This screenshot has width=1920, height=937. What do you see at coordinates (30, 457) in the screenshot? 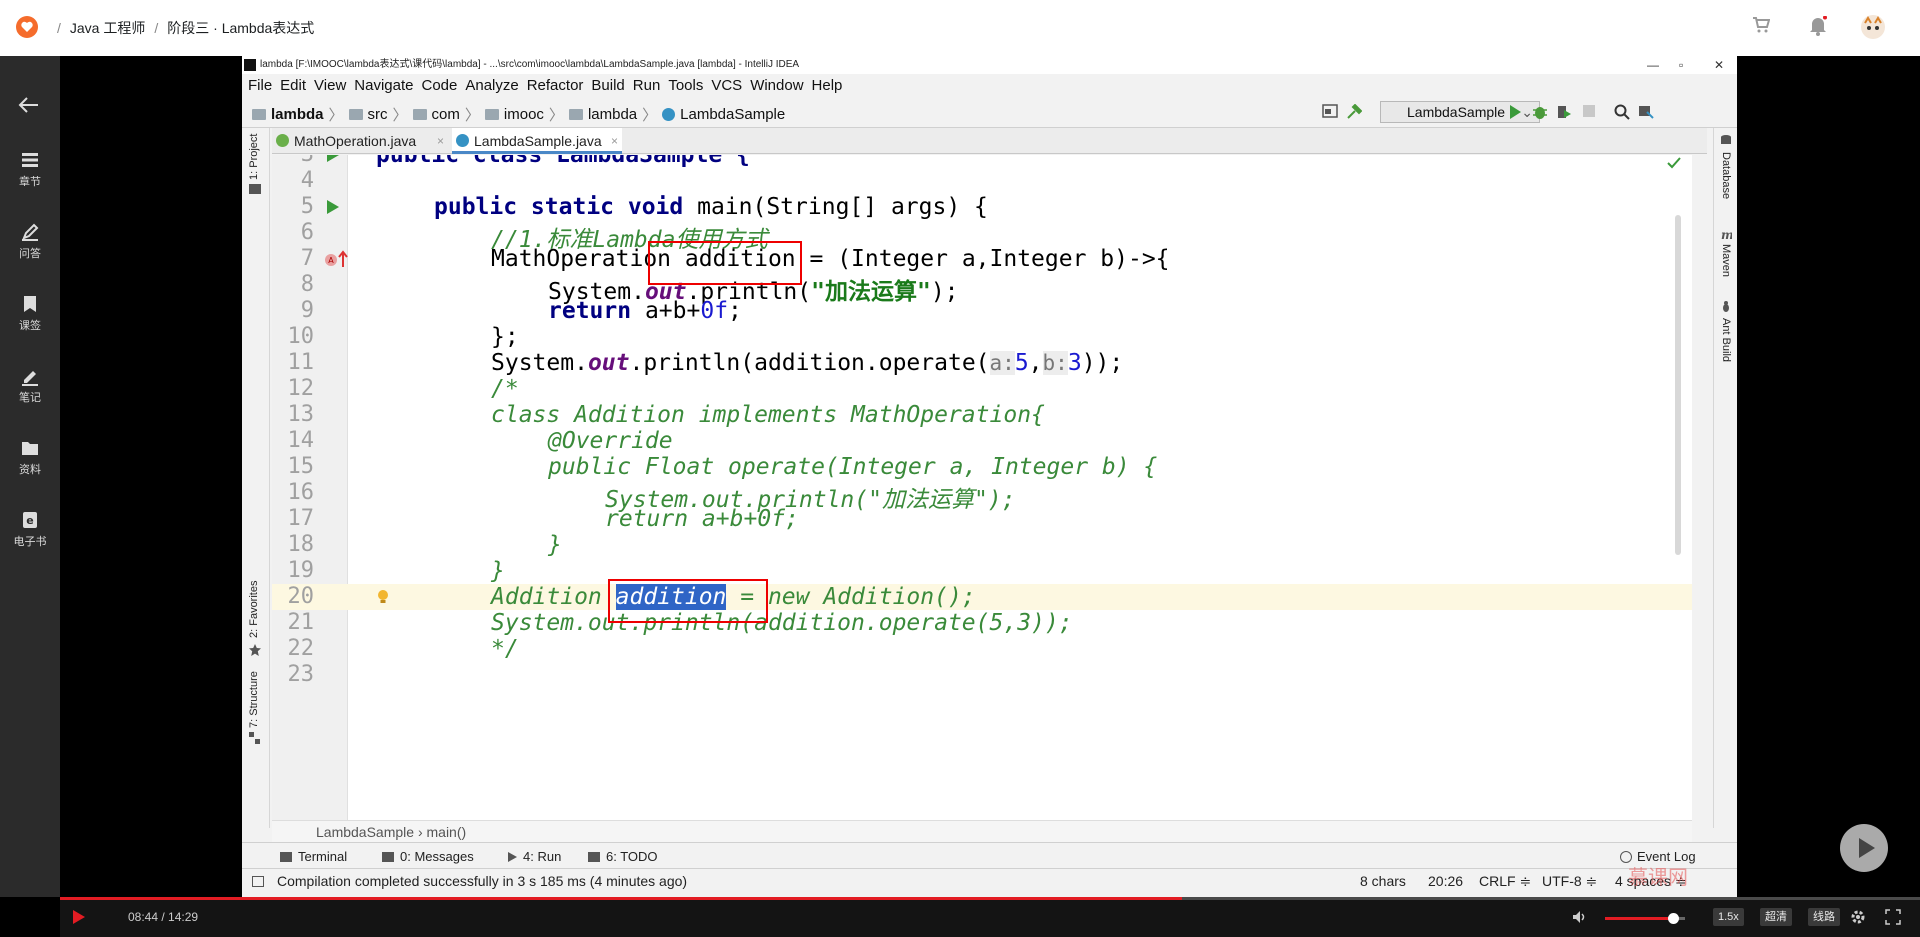
I see `sidebar-item-materials: 资料` at bounding box center [30, 457].